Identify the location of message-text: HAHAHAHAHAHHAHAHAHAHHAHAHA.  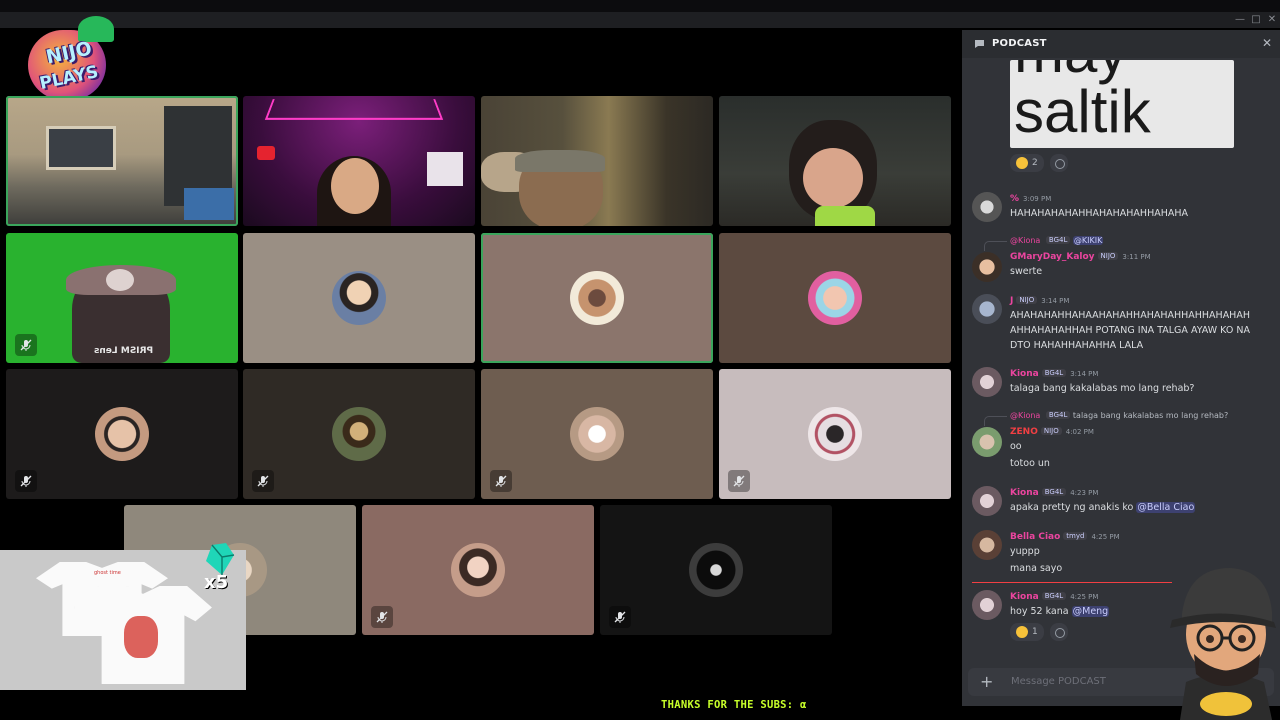
(1099, 213).